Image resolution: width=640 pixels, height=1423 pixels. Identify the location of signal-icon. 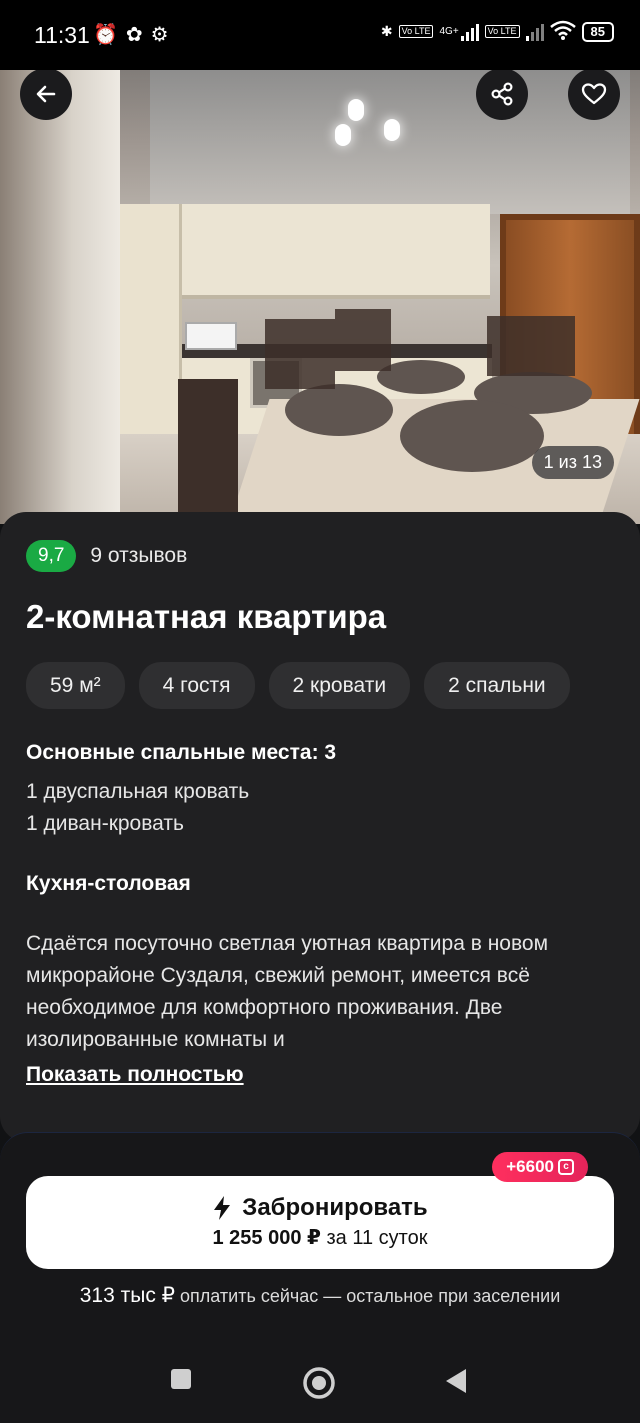
(469, 32).